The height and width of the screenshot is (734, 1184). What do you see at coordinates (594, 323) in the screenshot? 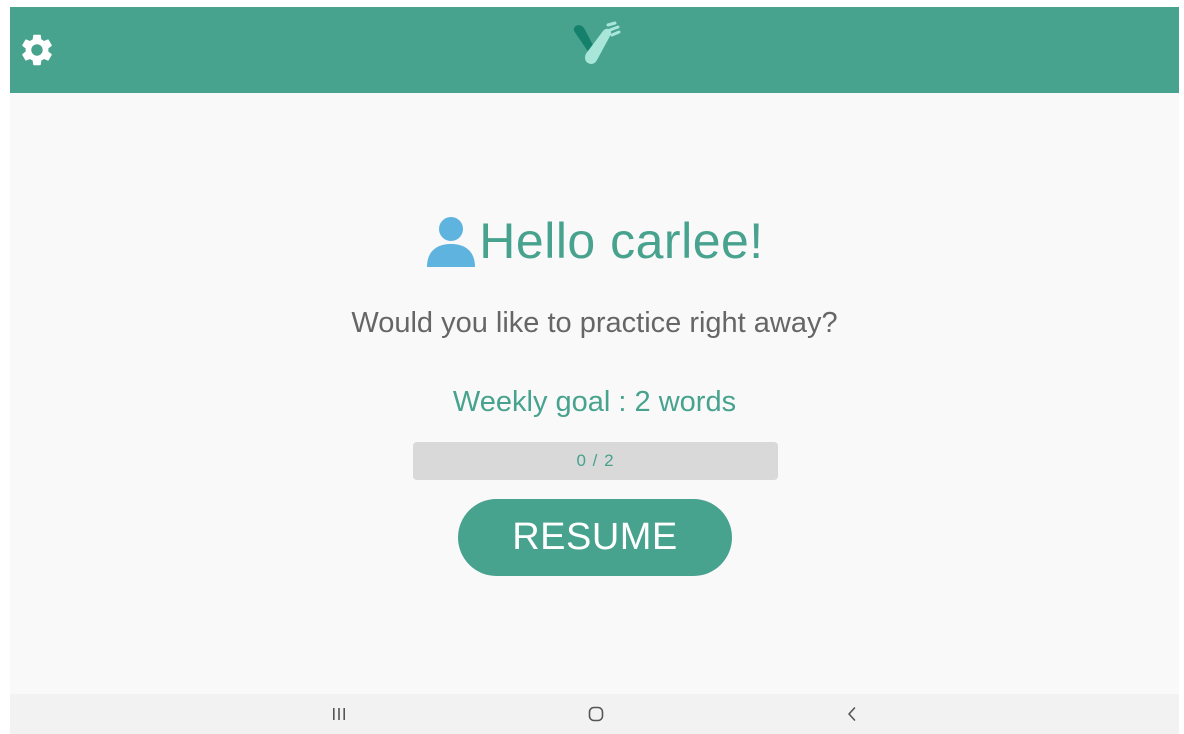
I see `practice-prompt: Would you like to practice right away?` at bounding box center [594, 323].